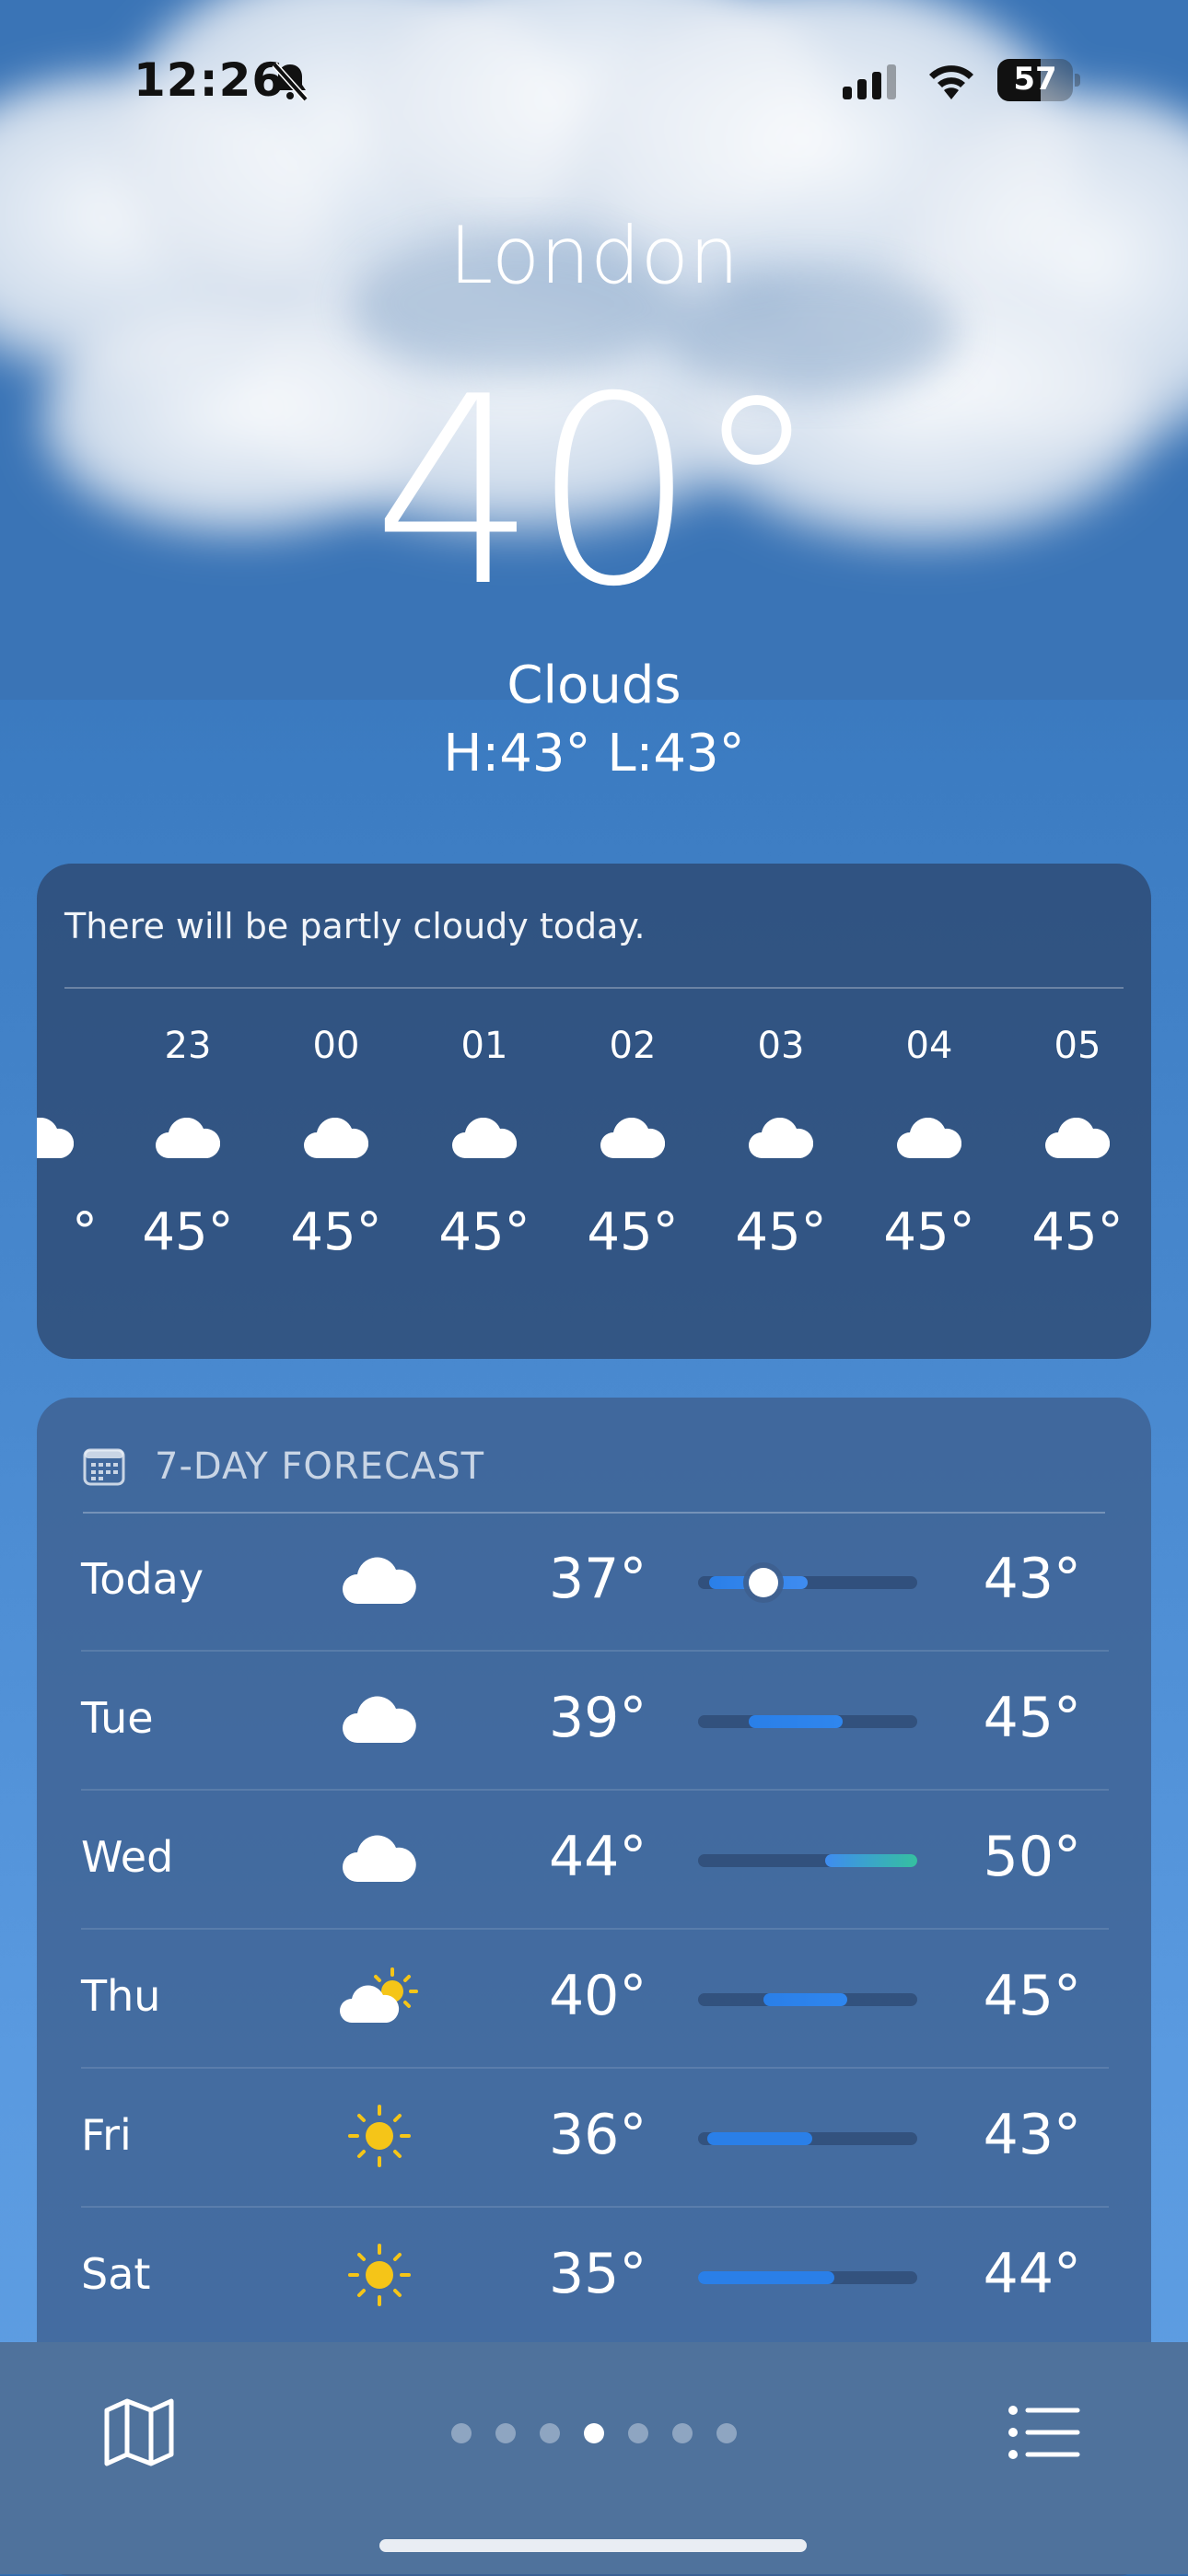 This screenshot has width=1188, height=2576. What do you see at coordinates (598, 1579) in the screenshot?
I see `forecast-low: 37°` at bounding box center [598, 1579].